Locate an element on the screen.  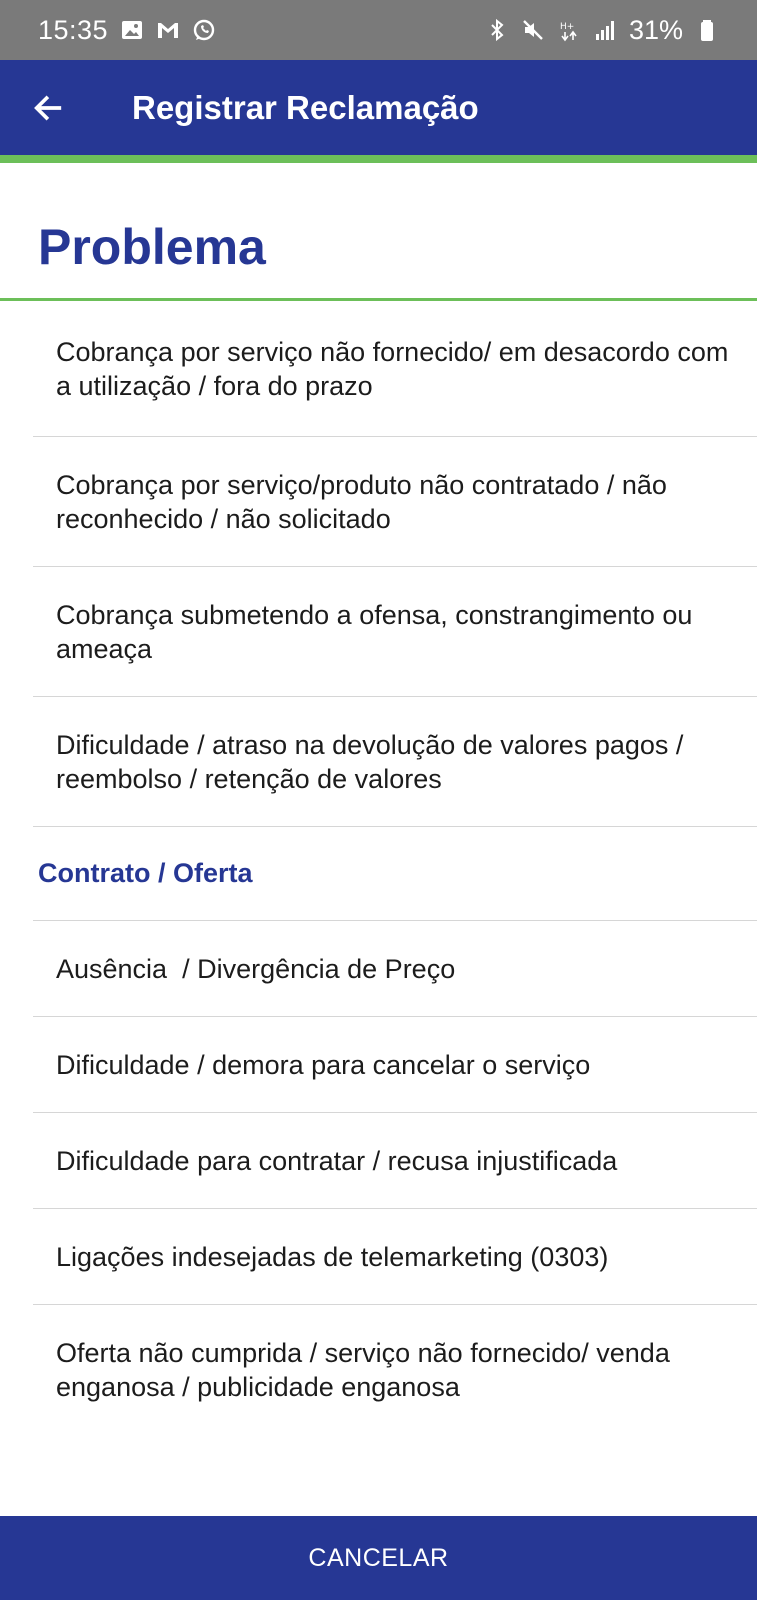
status-bar: 15:35 H+ 31% is located at coordinates (378, 30).